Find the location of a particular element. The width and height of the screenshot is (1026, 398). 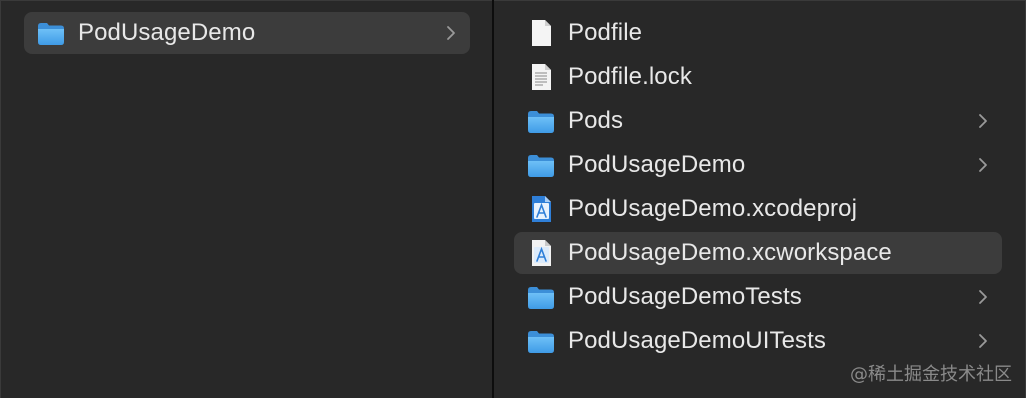

text-document-icon is located at coordinates (541, 77).